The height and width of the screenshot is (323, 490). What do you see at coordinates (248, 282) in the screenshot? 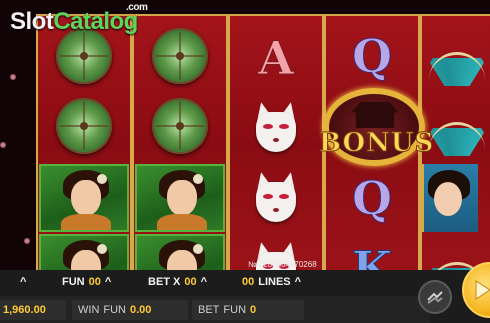
I see `lines-value: 00` at bounding box center [248, 282].